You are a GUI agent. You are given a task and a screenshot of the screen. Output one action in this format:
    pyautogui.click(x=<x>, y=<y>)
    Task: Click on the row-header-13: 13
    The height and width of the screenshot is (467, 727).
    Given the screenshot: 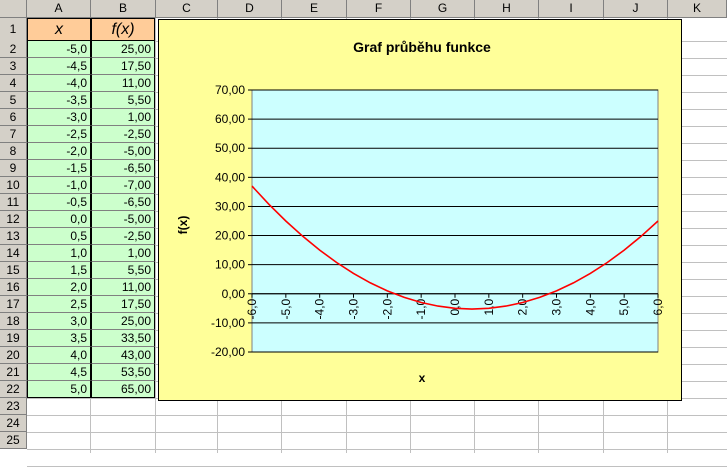 What is the action you would take?
    pyautogui.click(x=13, y=236)
    